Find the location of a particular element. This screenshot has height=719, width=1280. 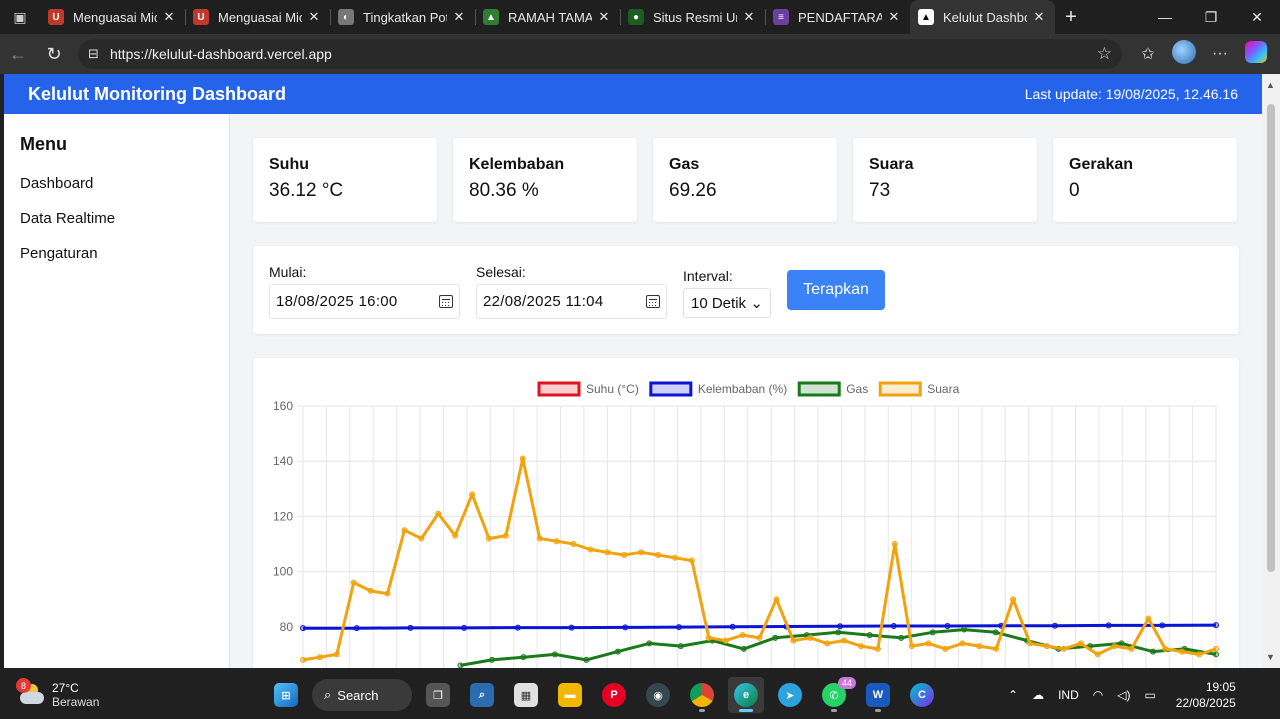

edge-browser-icon: e is located at coordinates (746, 695).